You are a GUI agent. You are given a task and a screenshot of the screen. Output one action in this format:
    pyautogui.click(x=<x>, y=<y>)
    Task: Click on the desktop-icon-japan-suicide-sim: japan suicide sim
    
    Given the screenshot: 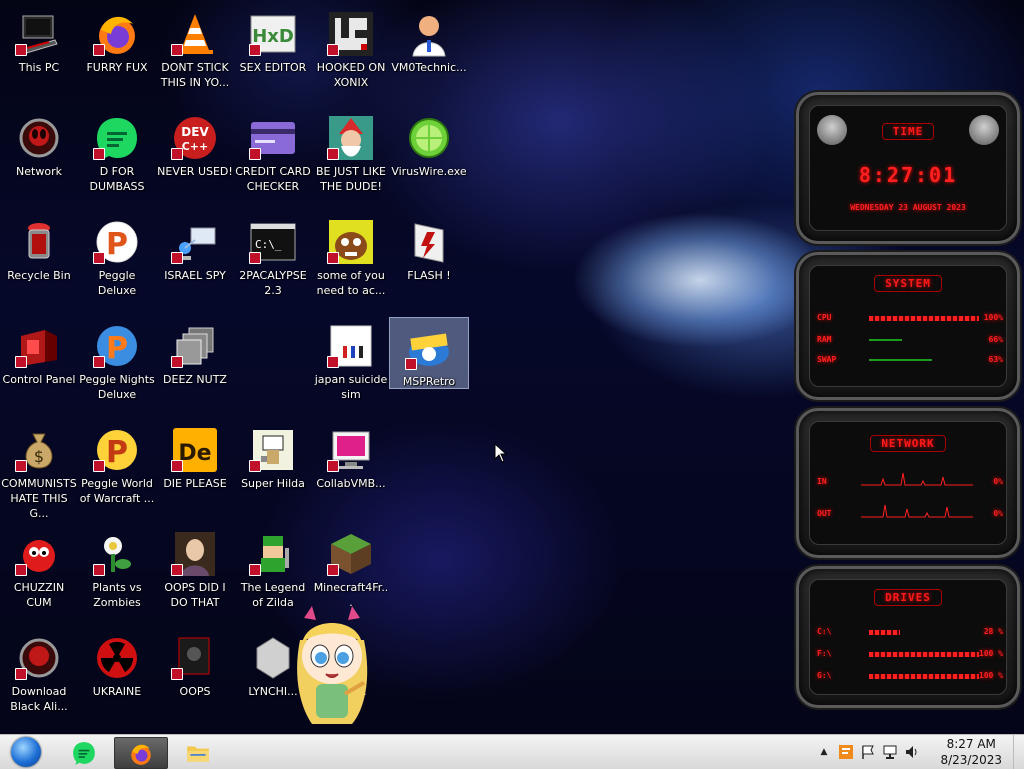 What is the action you would take?
    pyautogui.click(x=351, y=366)
    